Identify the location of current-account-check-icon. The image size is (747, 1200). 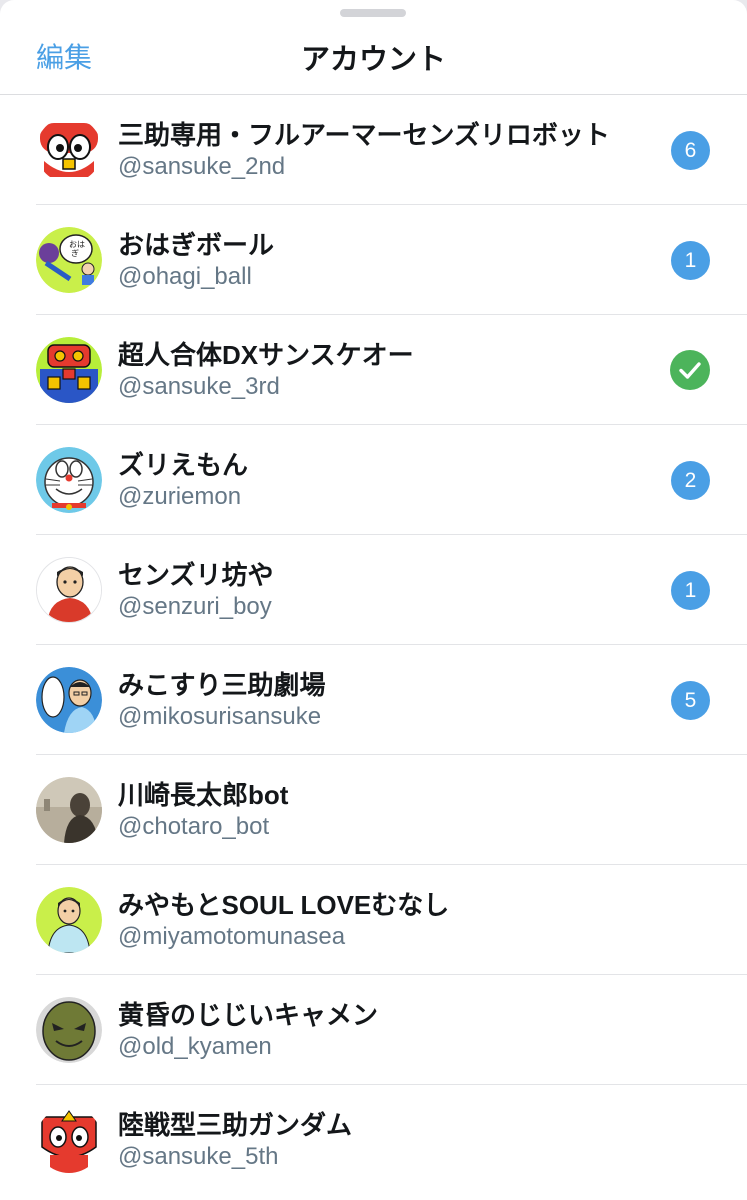
(690, 370).